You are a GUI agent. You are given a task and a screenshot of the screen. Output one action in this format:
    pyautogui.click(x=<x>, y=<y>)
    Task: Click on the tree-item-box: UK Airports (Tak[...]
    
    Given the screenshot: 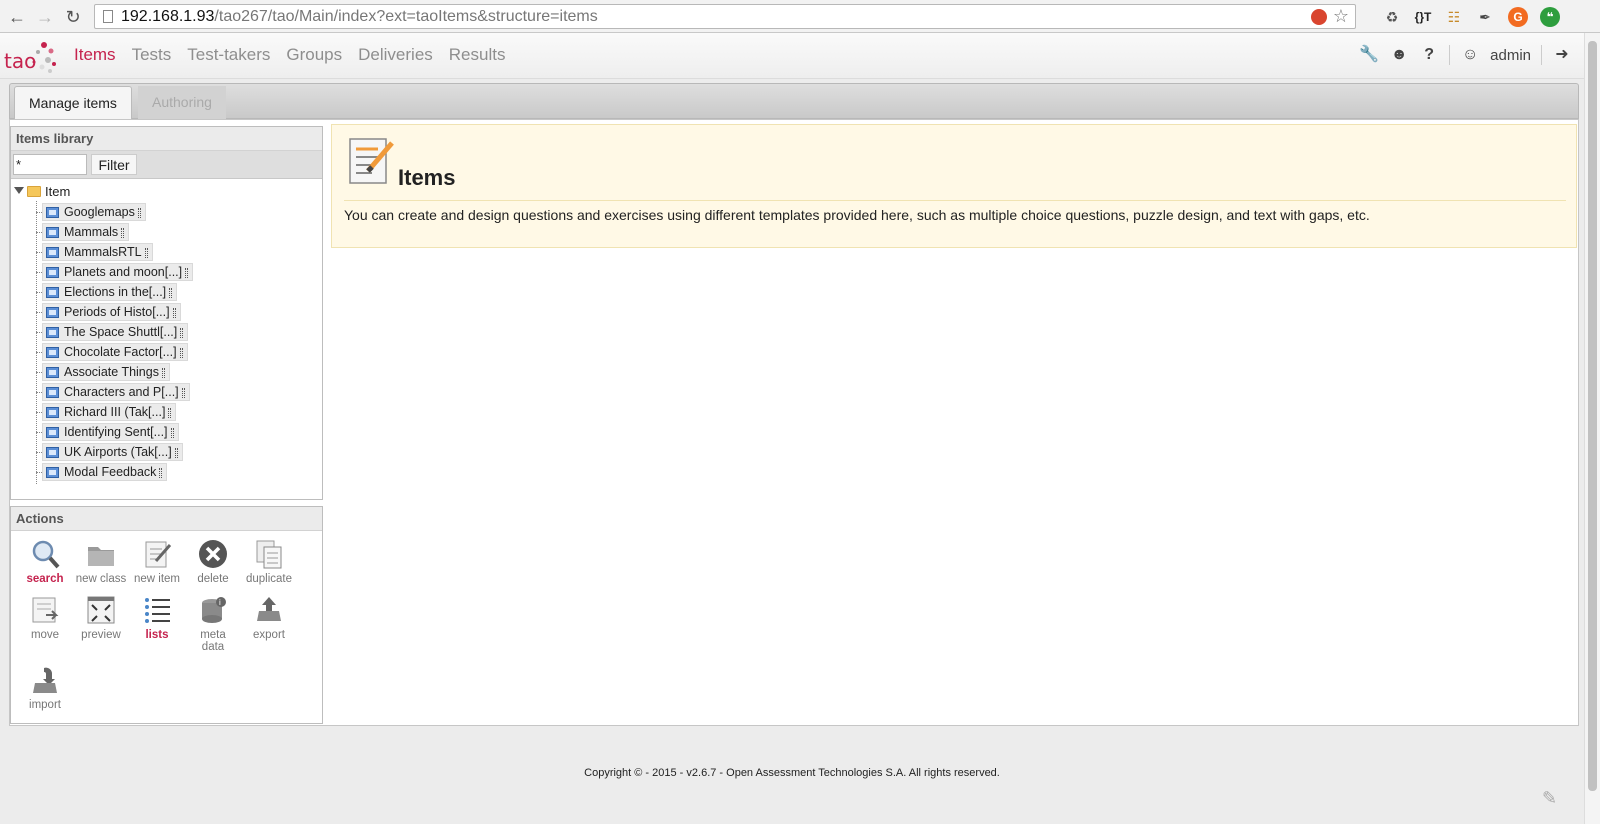 What is the action you would take?
    pyautogui.click(x=112, y=452)
    